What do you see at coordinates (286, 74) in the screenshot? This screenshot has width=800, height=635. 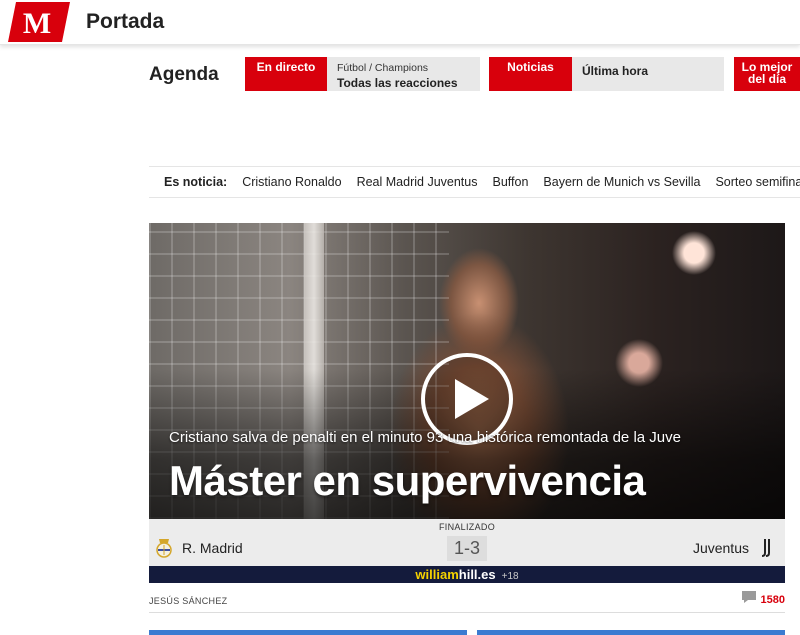 I see `agenda-tag: En directo` at bounding box center [286, 74].